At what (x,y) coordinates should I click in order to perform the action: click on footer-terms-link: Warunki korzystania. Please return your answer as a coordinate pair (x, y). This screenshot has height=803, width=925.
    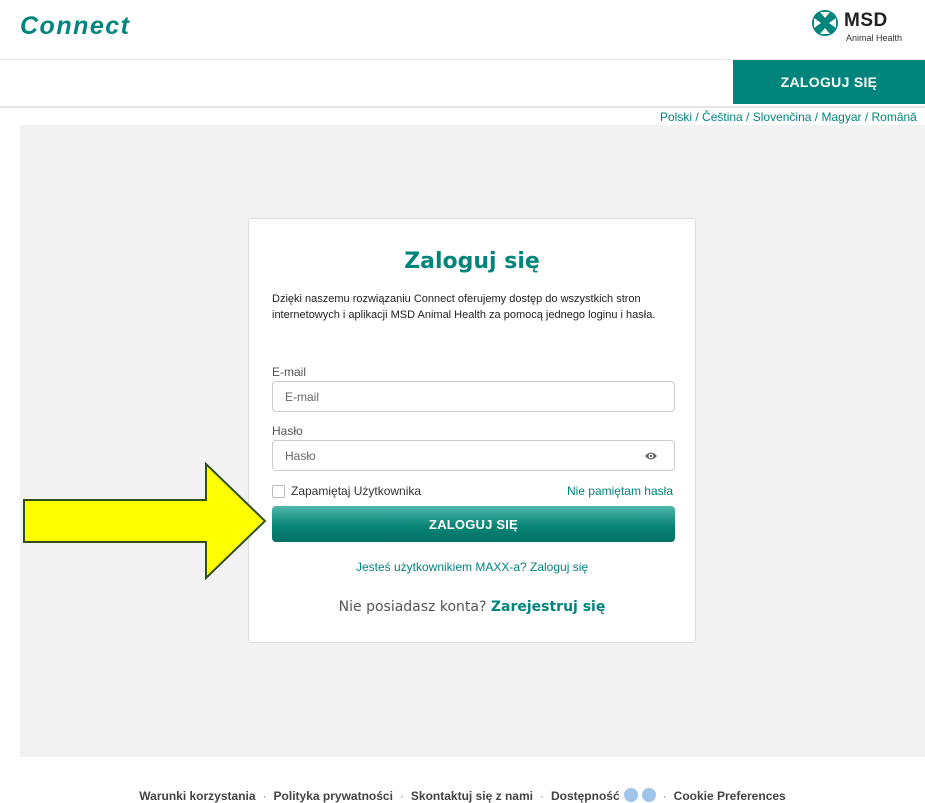
    Looking at the image, I should click on (197, 796).